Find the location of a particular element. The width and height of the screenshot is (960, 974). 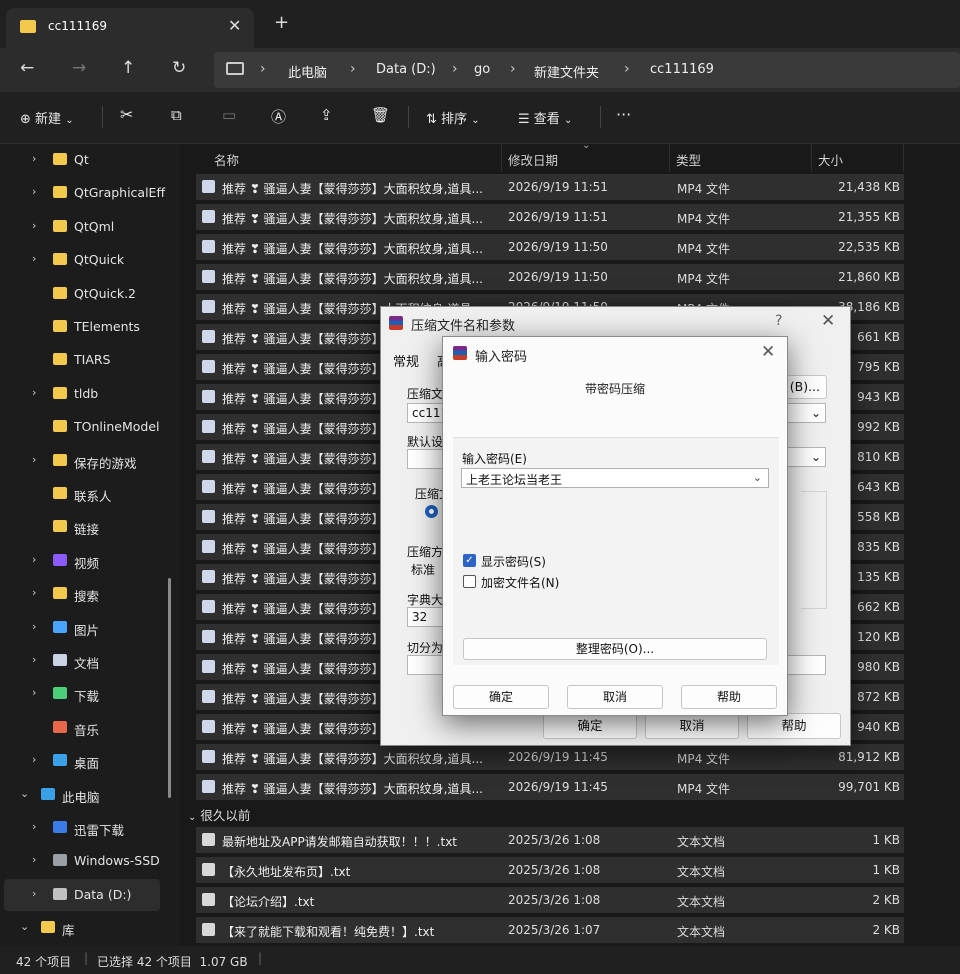

paste-icon: ▭ is located at coordinates (229, 115).